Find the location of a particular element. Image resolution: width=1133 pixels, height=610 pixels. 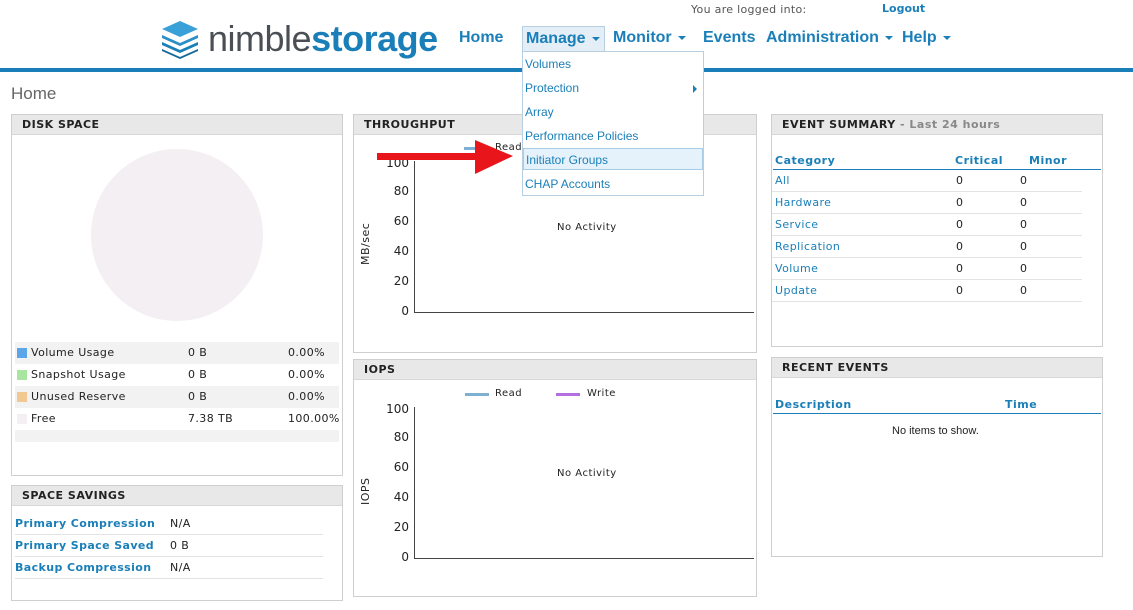

nav-administration: Administration is located at coordinates (829, 38).